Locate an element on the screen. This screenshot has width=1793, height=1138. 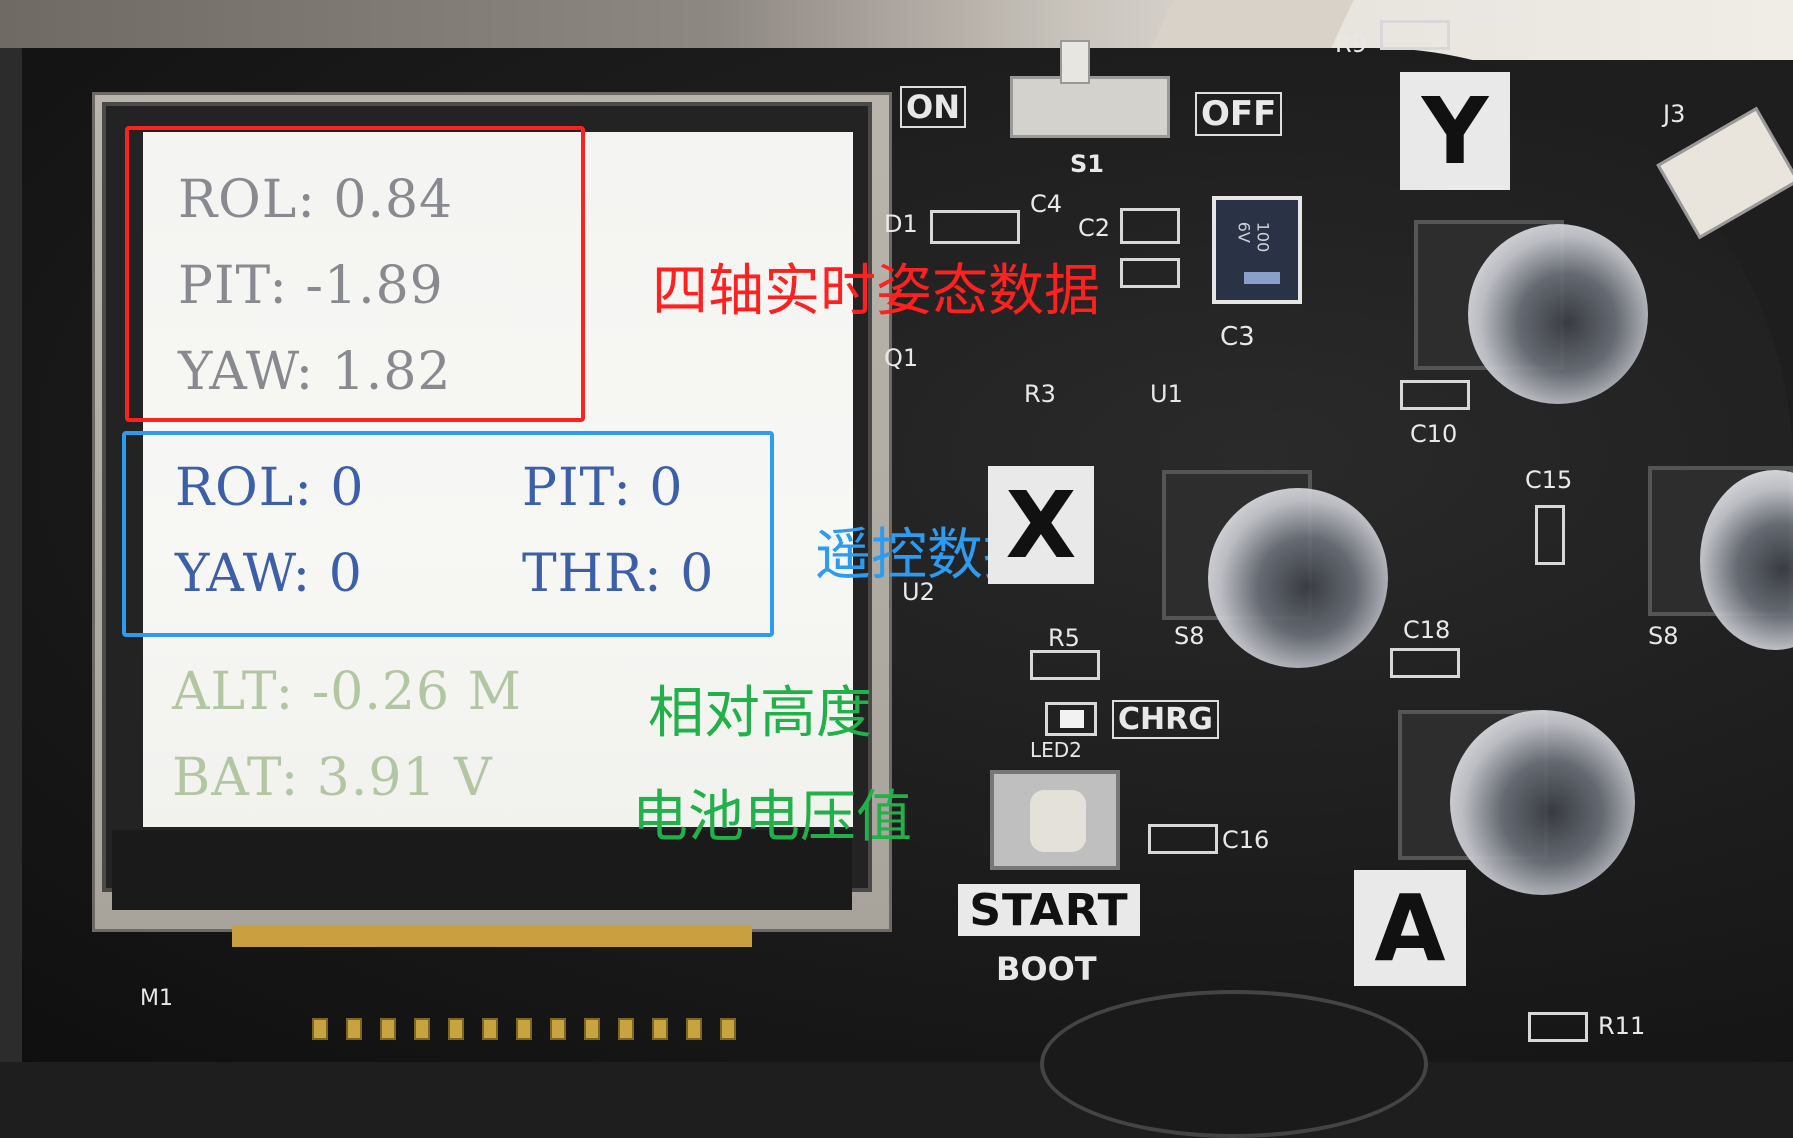
r3-label: R3 is located at coordinates (1040, 394).